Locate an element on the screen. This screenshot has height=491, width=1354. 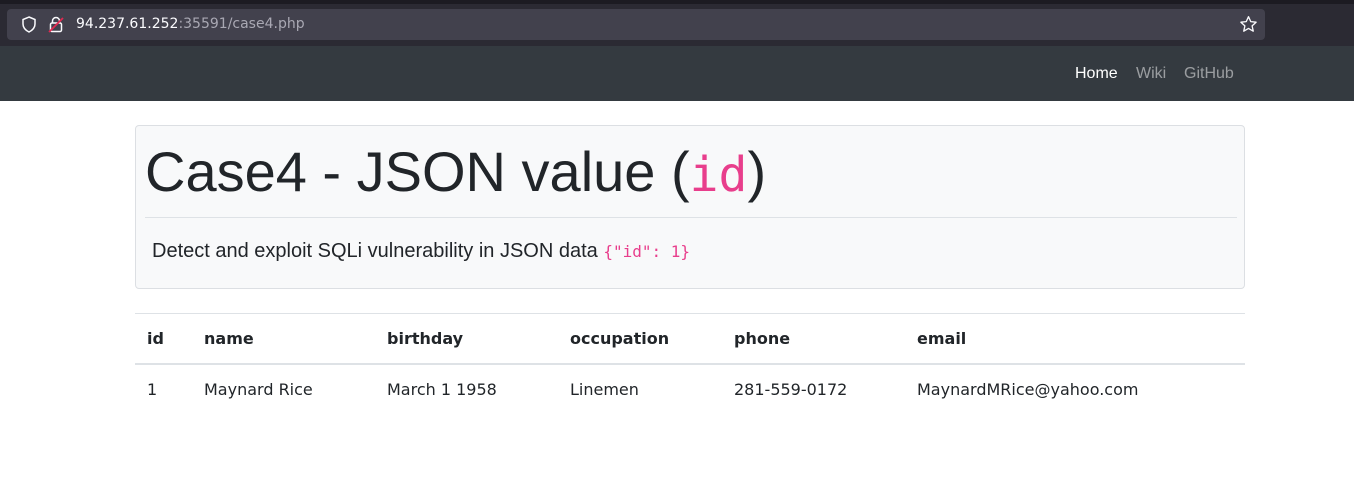
bookmark-star-icon is located at coordinates (1248, 24).